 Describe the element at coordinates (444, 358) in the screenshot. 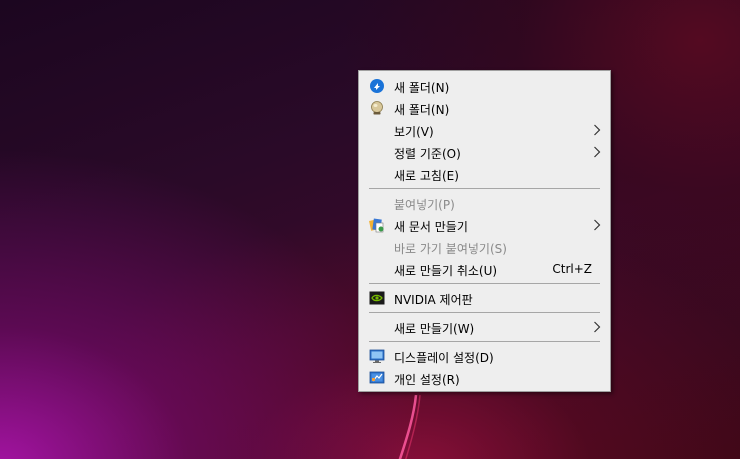

I see `menu-item-label: 디스플레이 설정(D)` at that location.